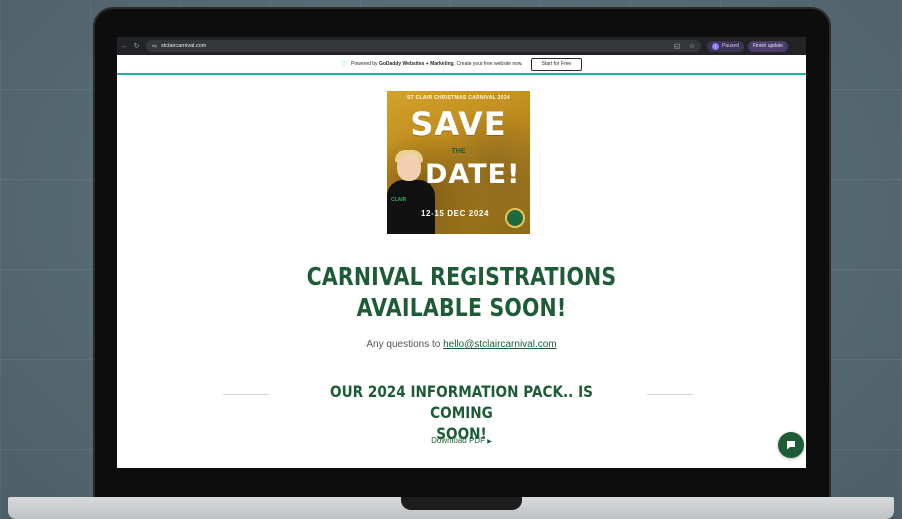 Image resolution: width=902 pixels, height=519 pixels. I want to click on cast-icon: ◱, so click(677, 46).